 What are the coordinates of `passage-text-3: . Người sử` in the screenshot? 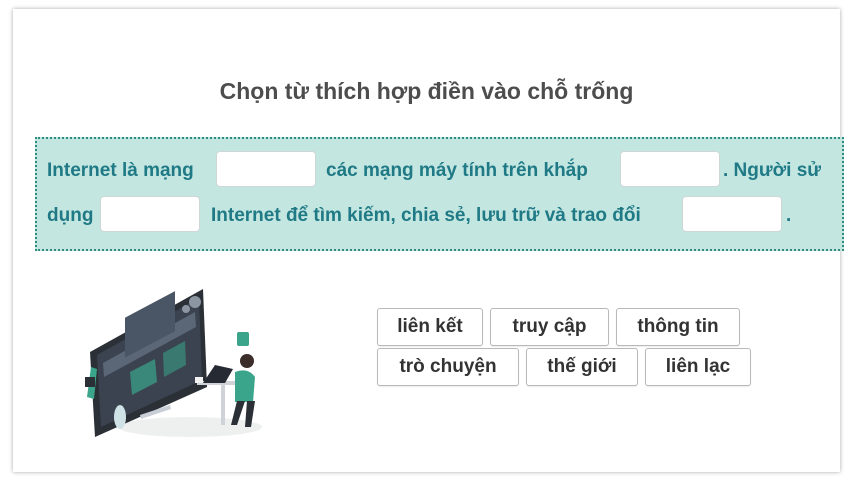 It's located at (772, 170).